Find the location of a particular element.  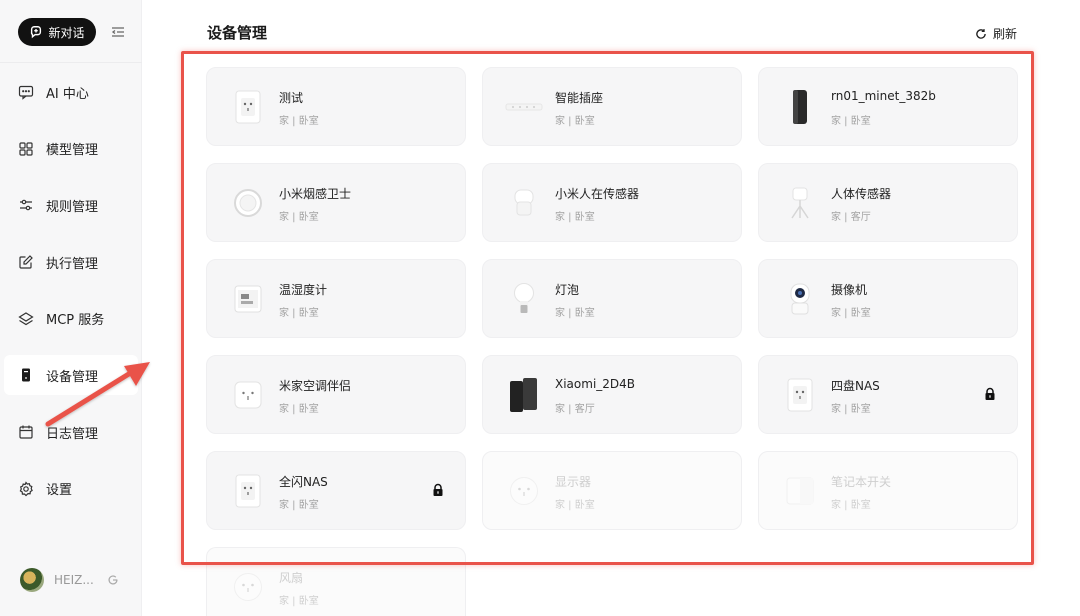

sidebar-item-label: 模型管理 is located at coordinates (72, 151).